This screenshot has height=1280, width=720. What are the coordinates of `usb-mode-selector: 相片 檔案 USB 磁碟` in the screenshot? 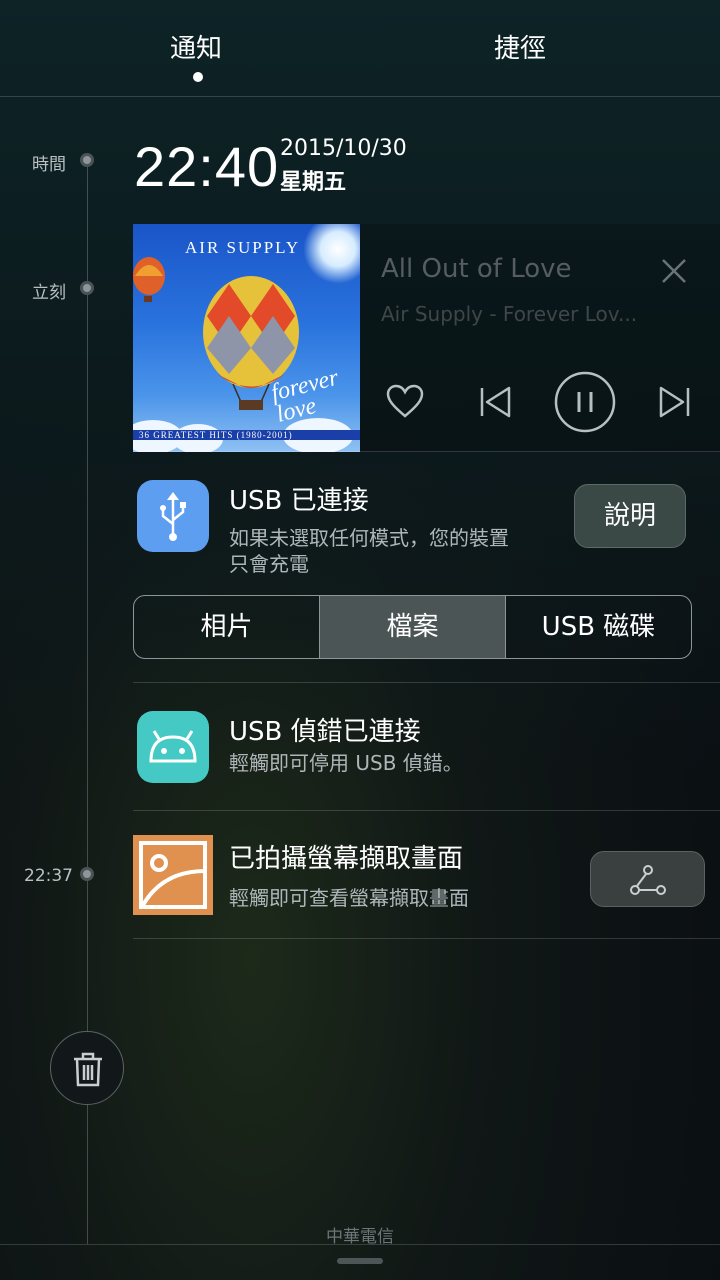 It's located at (412, 627).